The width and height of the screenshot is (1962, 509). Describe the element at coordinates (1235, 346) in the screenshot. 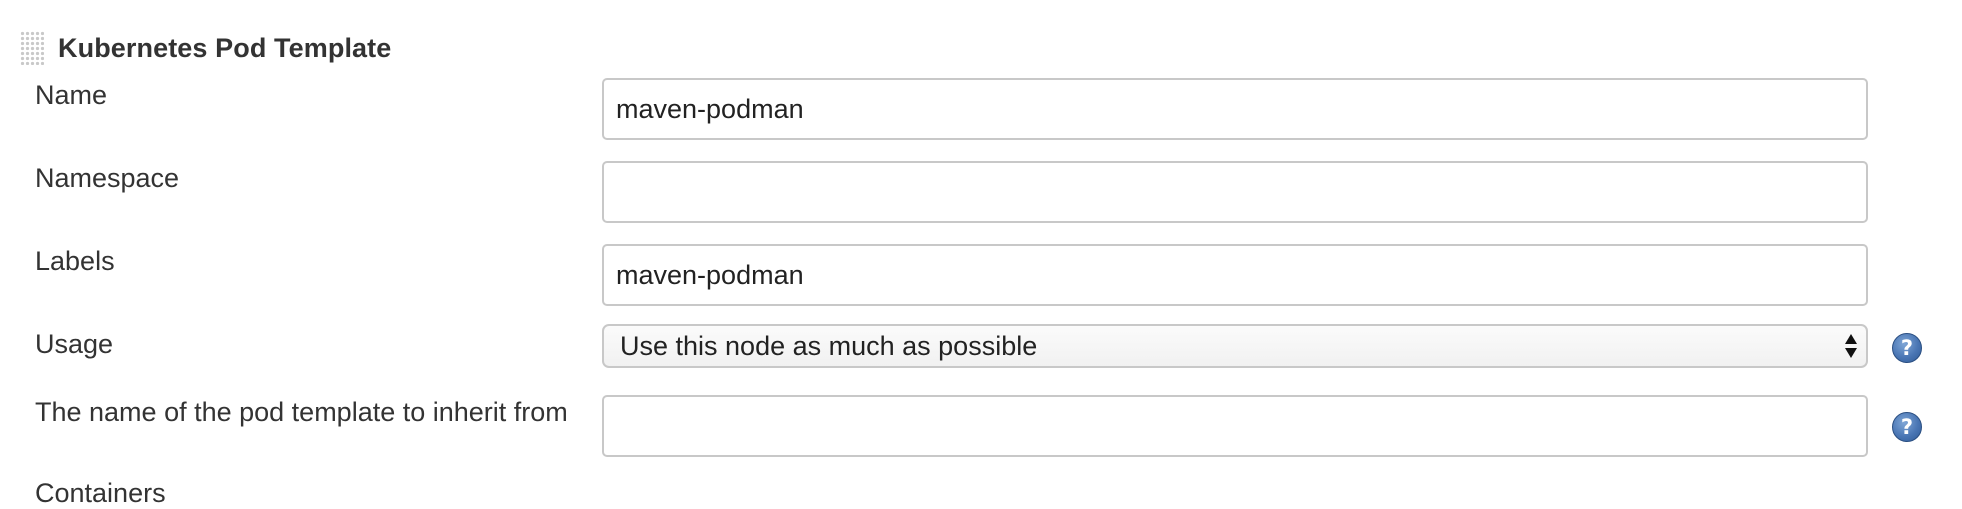

I see `usage-select: Use this node as much as possible` at that location.